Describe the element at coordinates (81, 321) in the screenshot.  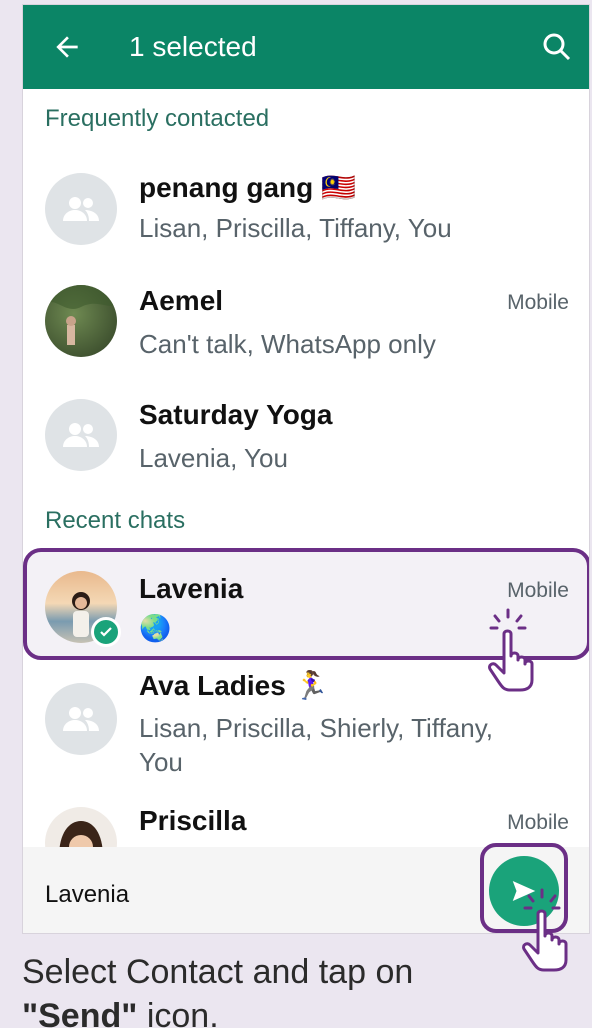
I see `contact-photo-avatar` at that location.